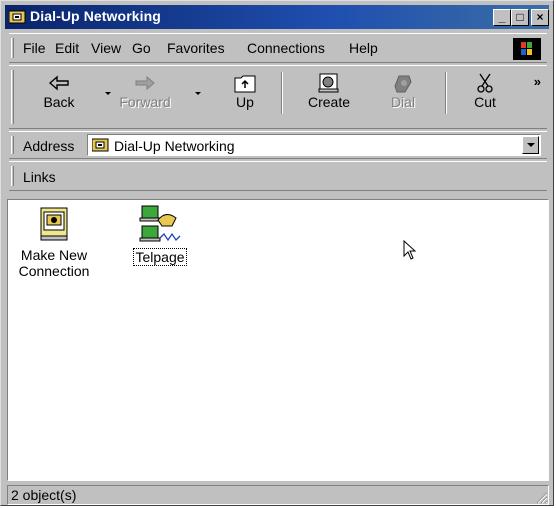 This screenshot has height=508, width=556. I want to click on up-button: Up, so click(245, 93).